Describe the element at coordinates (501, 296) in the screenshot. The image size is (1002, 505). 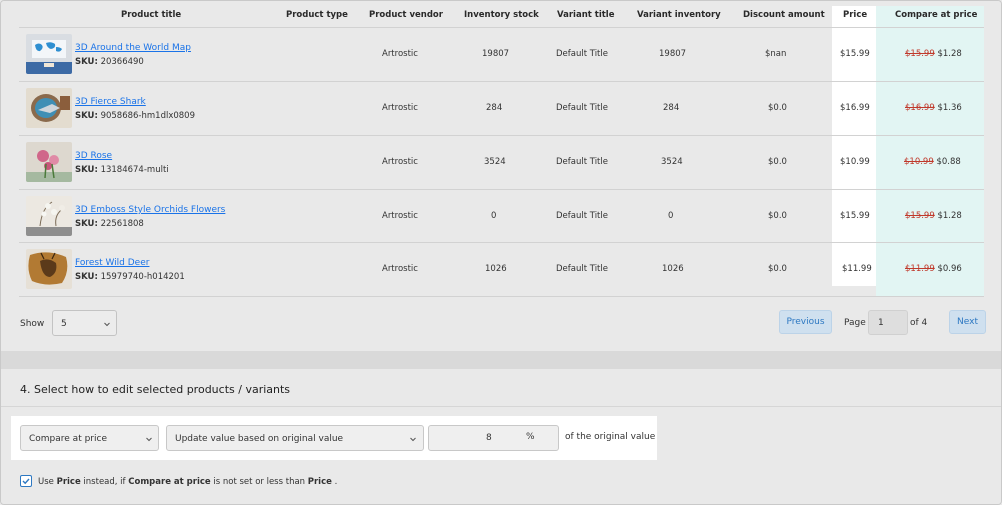
I see `row-divider` at that location.